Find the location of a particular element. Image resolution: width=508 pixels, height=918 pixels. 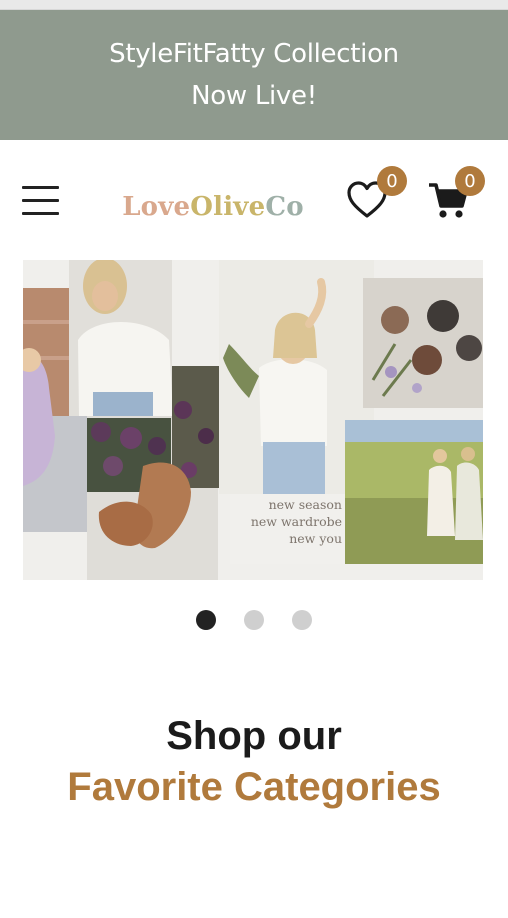

logo-part-co: Co is located at coordinates (284, 207).